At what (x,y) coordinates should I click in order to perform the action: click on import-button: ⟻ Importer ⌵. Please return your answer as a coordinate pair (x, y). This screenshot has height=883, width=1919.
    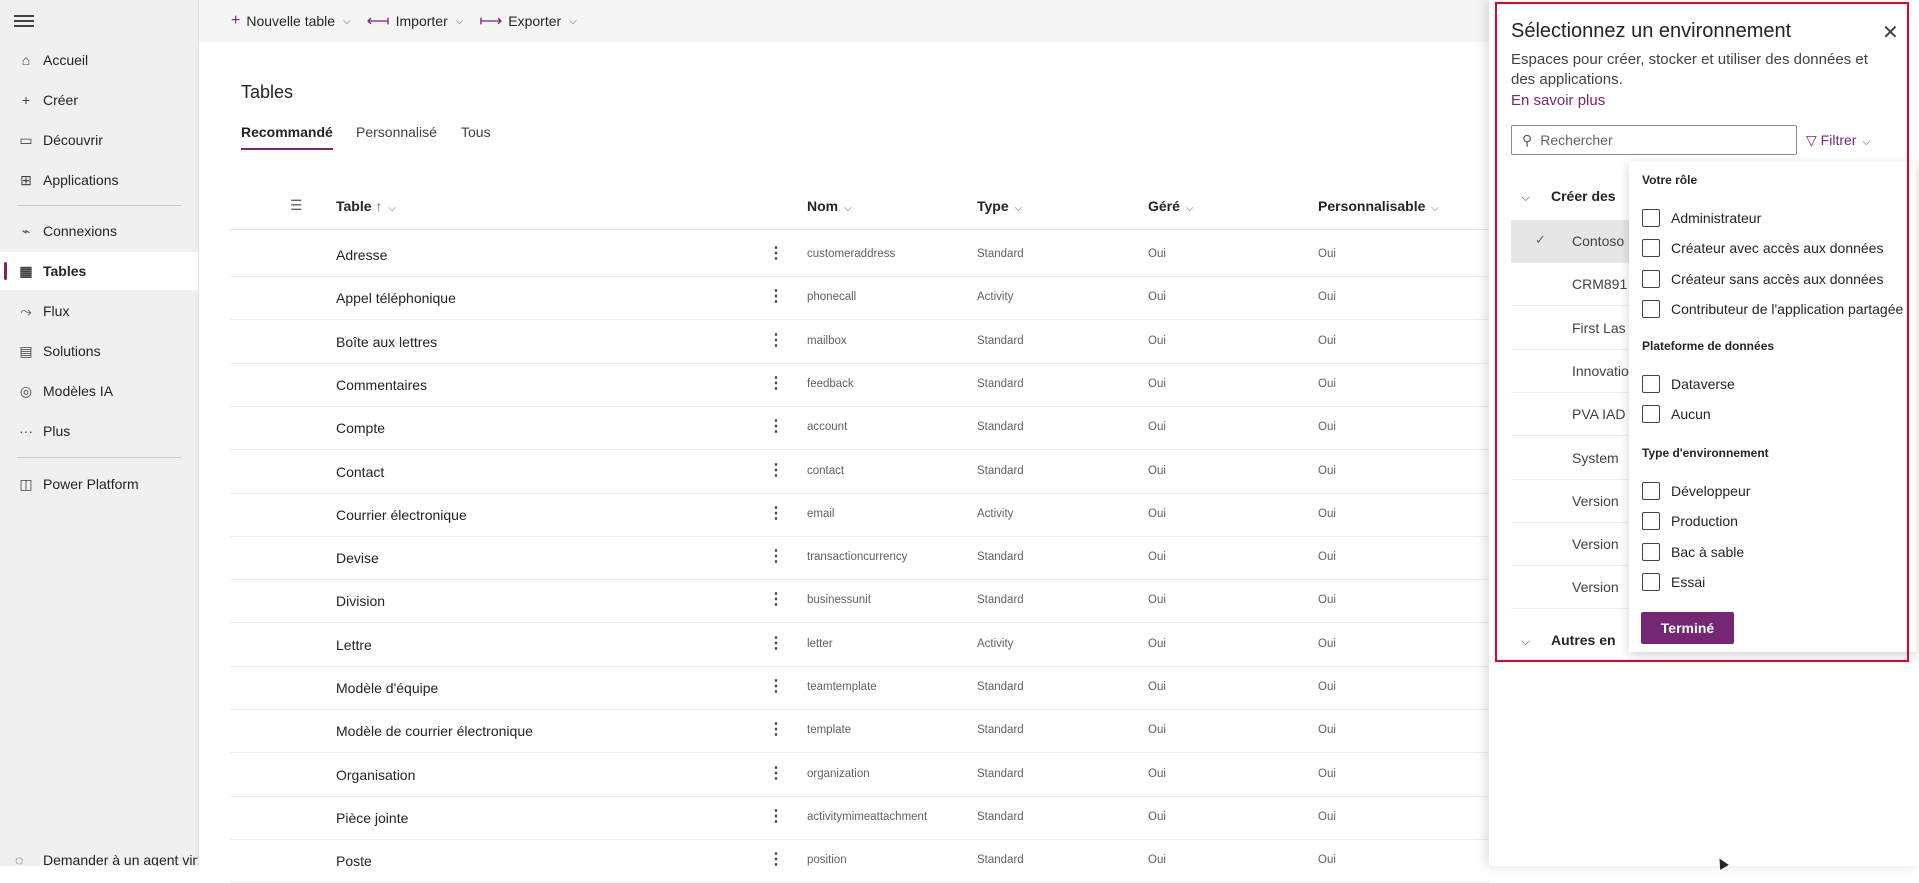
    Looking at the image, I should click on (415, 21).